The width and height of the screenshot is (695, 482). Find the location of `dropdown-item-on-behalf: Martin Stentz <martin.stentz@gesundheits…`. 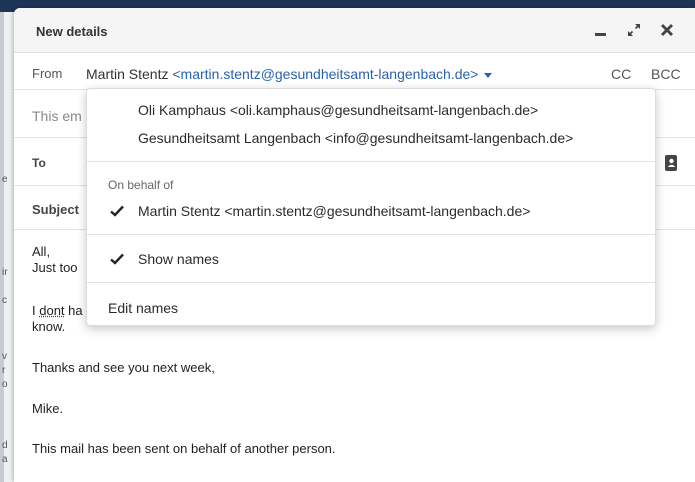

dropdown-item-on-behalf: Martin Stentz <martin.stentz@gesundheits… is located at coordinates (371, 211).